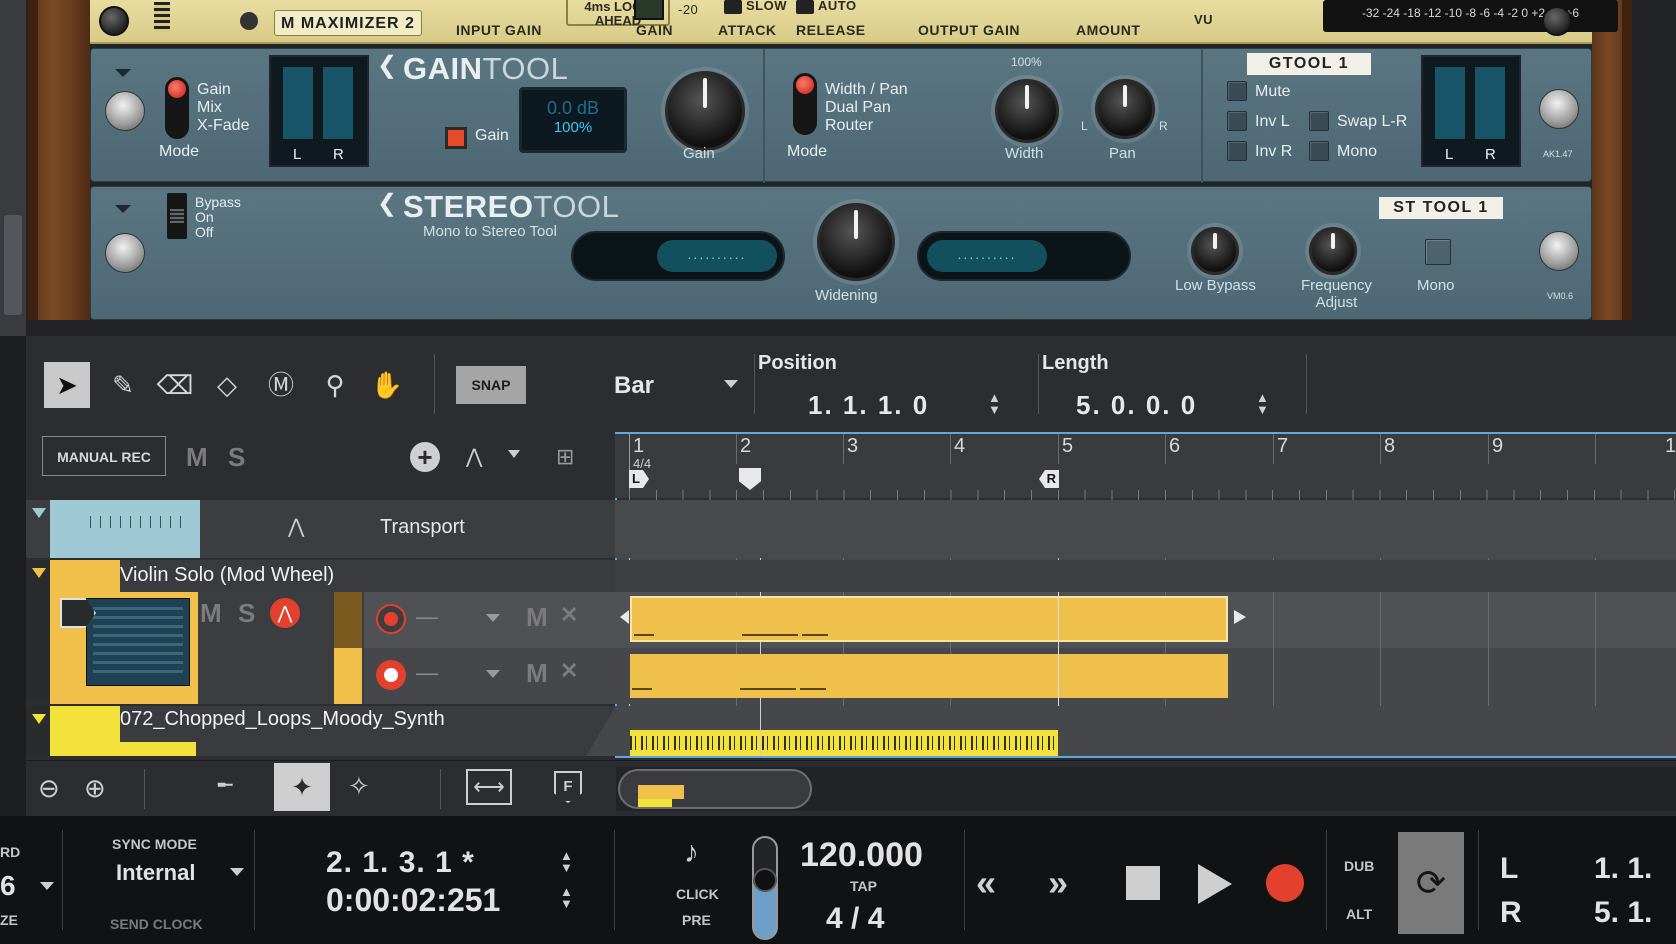  What do you see at coordinates (565, 457) in the screenshot?
I see `grid-view-icon: ⊞` at bounding box center [565, 457].